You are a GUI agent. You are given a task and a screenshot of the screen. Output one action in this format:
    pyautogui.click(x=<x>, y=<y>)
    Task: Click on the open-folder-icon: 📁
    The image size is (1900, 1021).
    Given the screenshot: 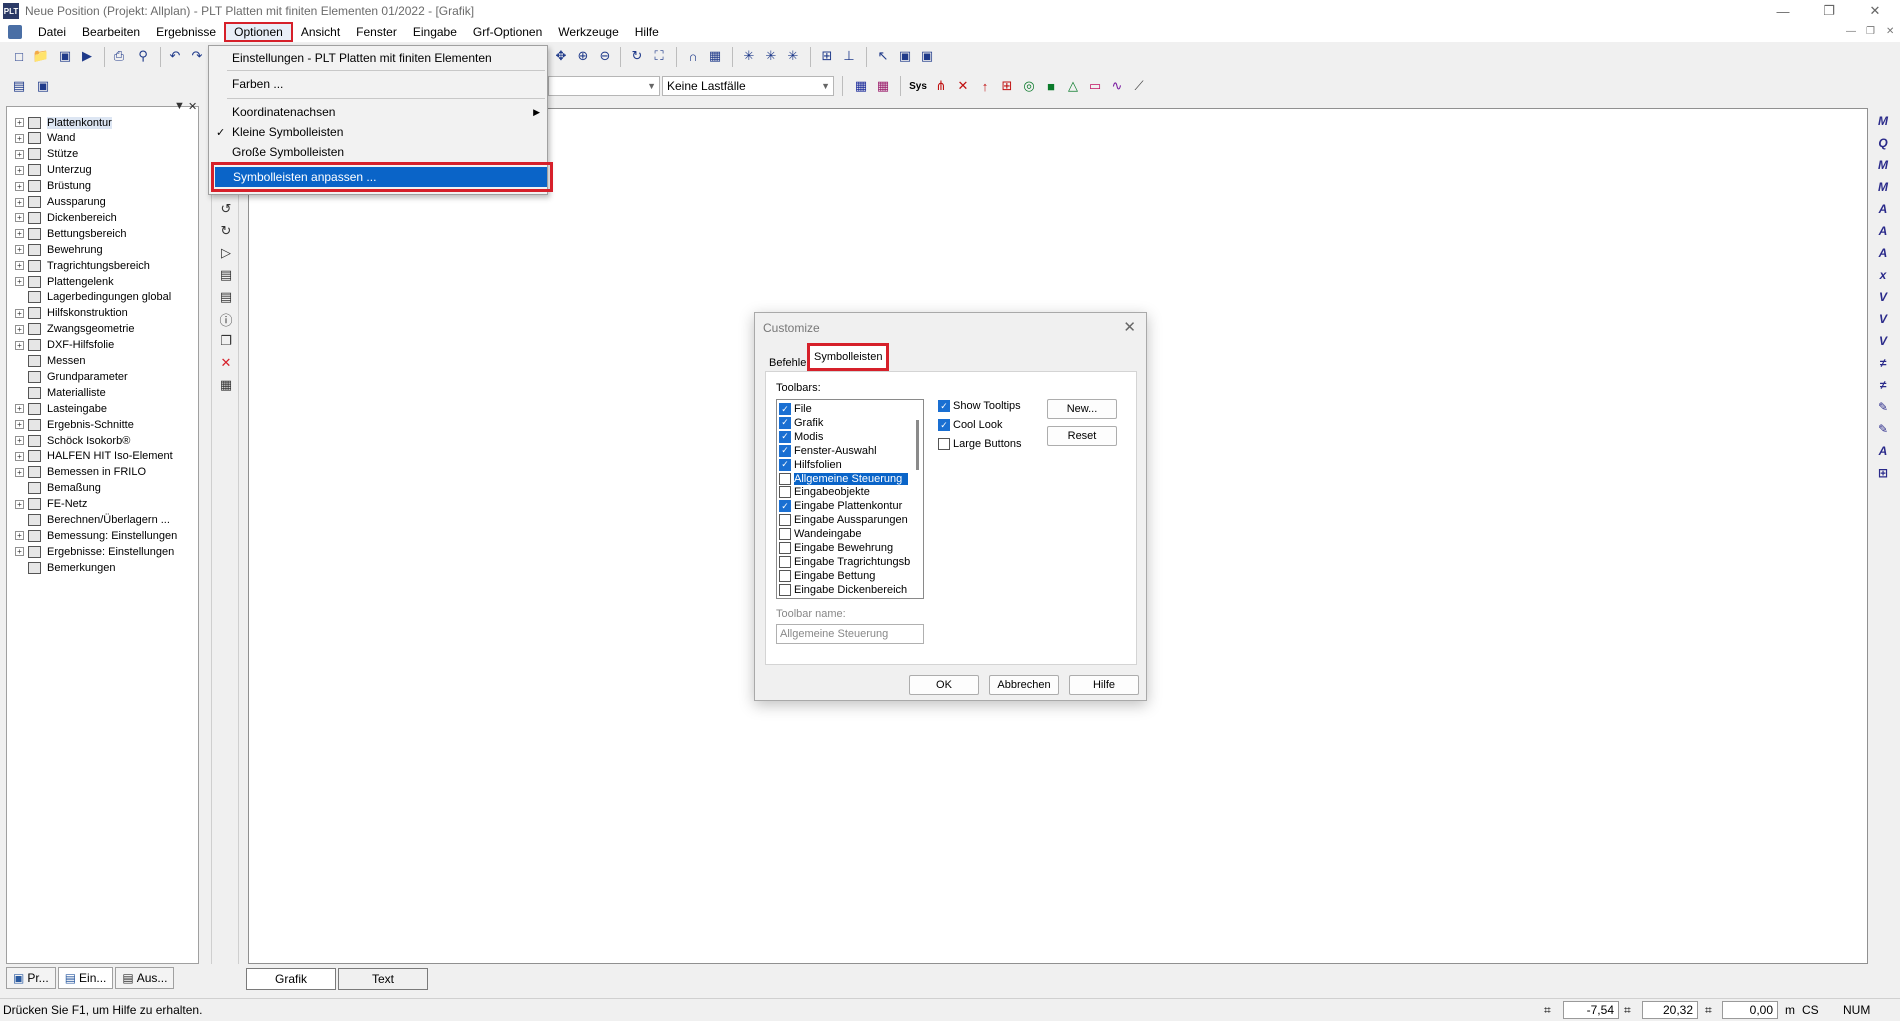 What is the action you would take?
    pyautogui.click(x=41, y=56)
    